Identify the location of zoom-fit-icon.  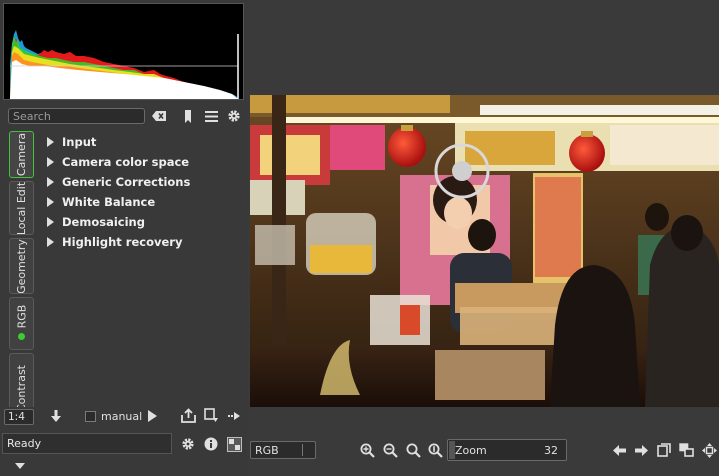
(413, 450).